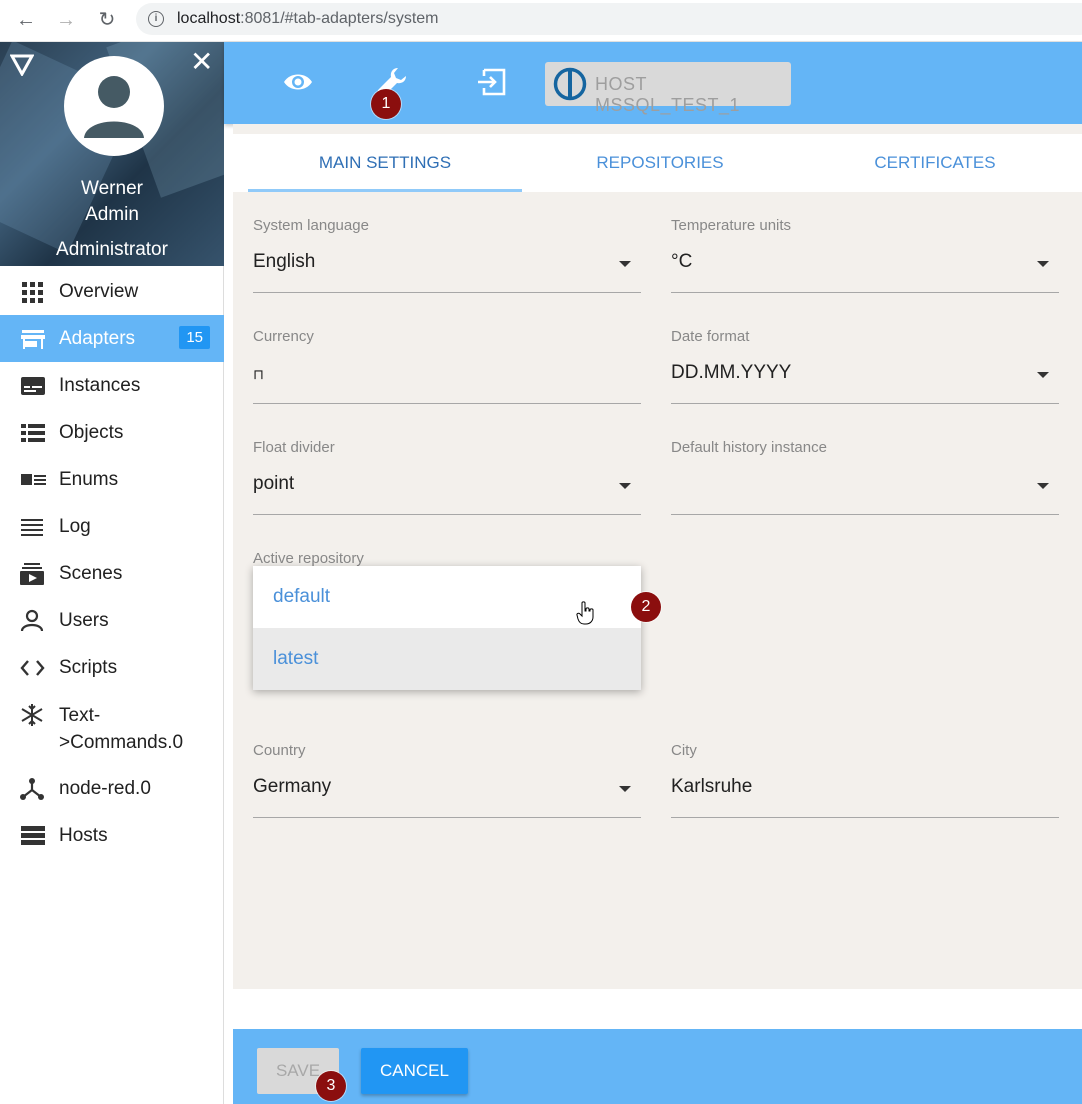  I want to click on sidebar-item-label: Instances, so click(100, 385).